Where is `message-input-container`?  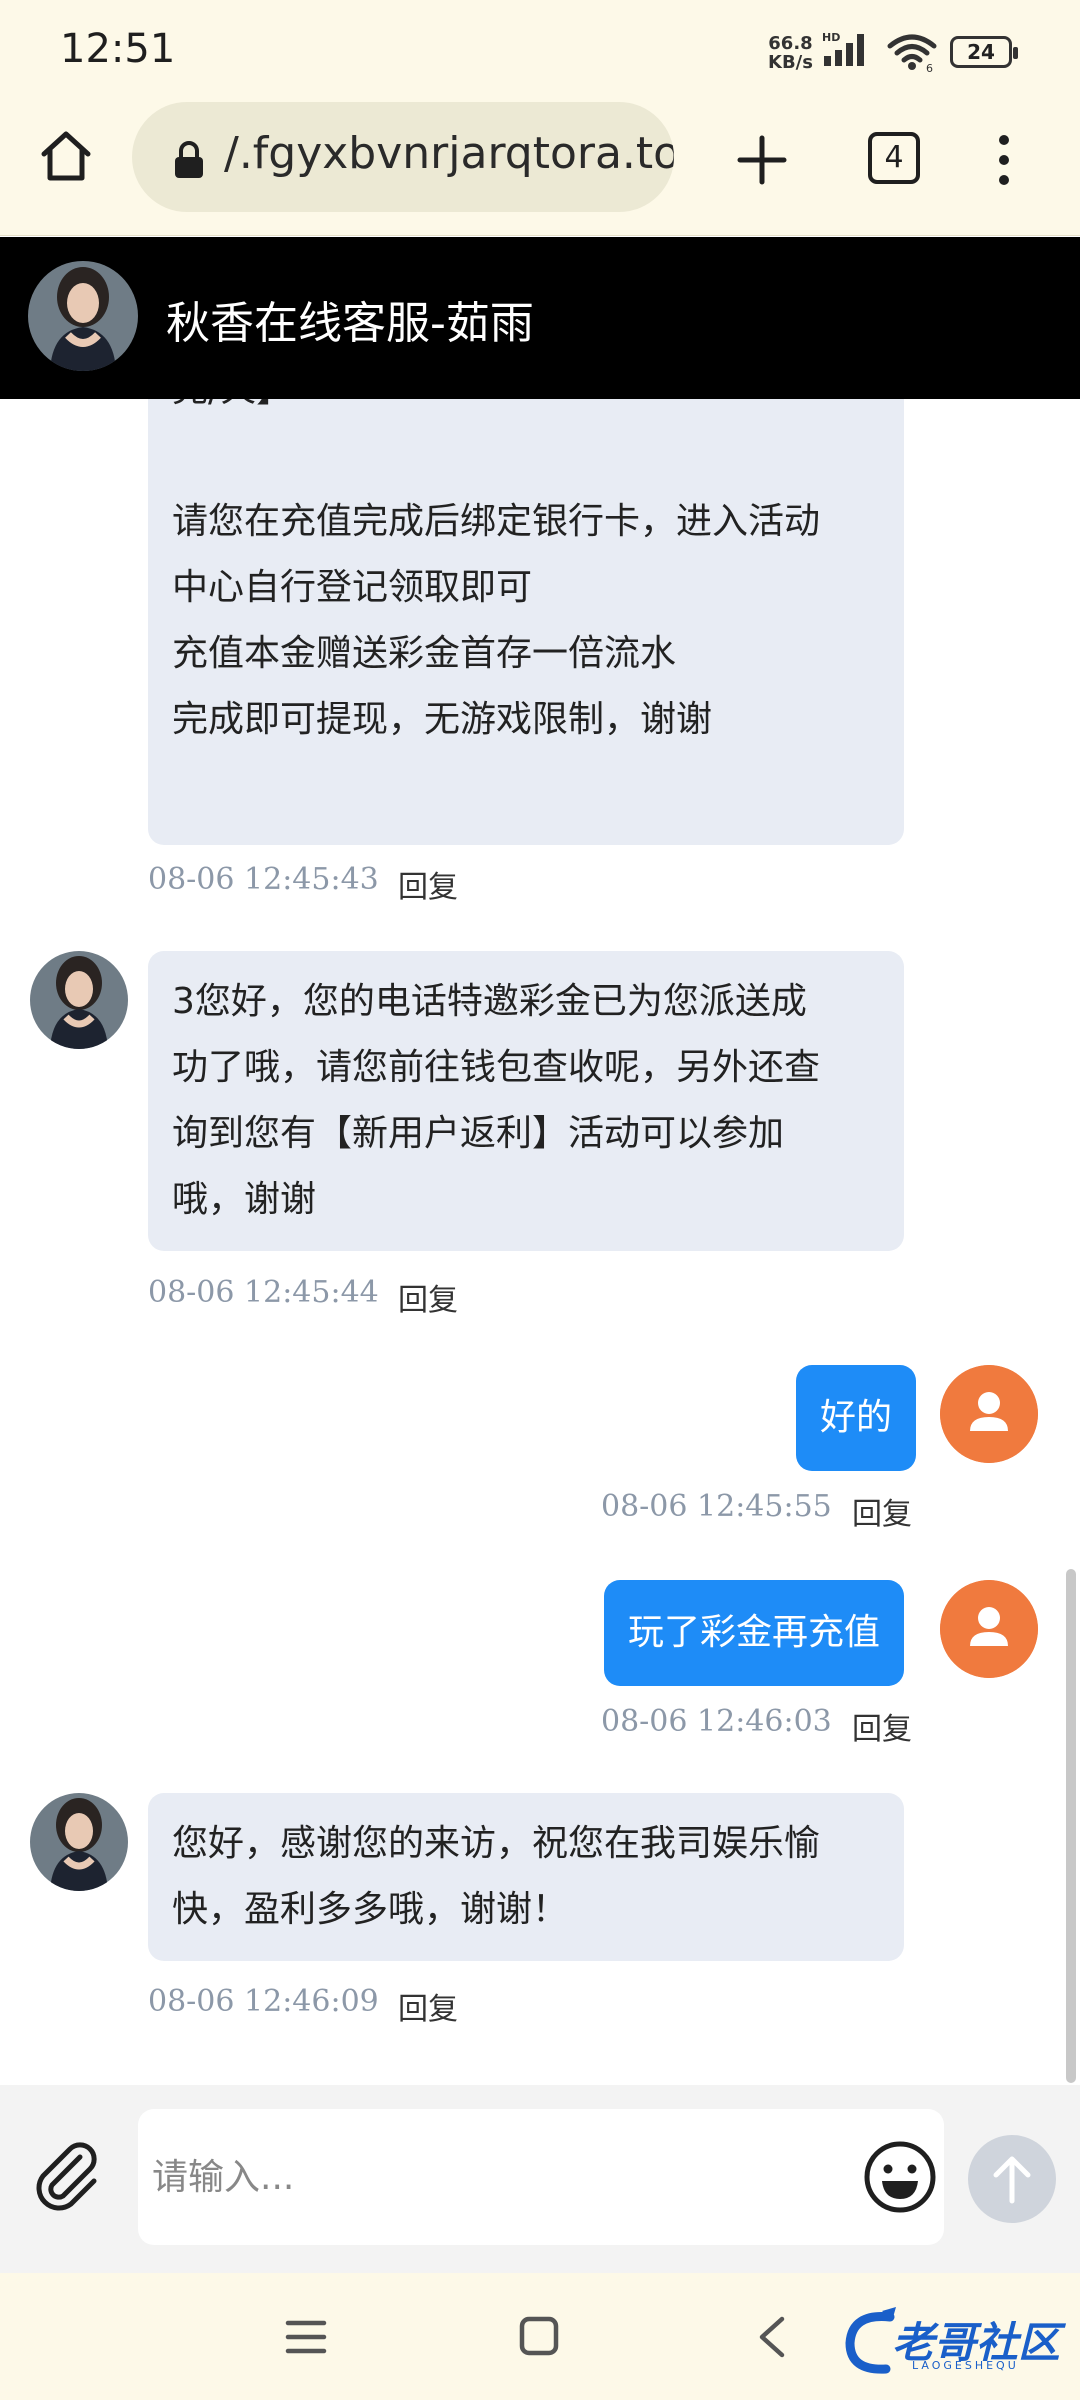
message-input-container is located at coordinates (541, 2177).